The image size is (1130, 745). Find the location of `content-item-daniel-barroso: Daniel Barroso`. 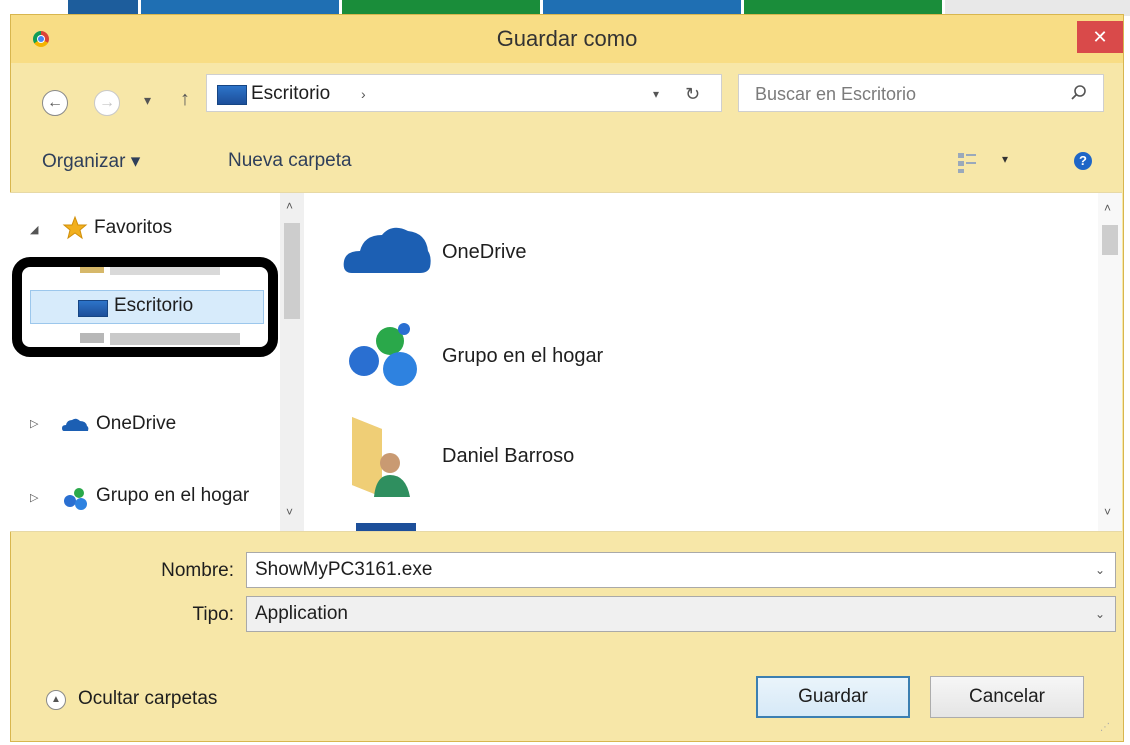

content-item-daniel-barroso: Daniel Barroso is located at coordinates (508, 456).